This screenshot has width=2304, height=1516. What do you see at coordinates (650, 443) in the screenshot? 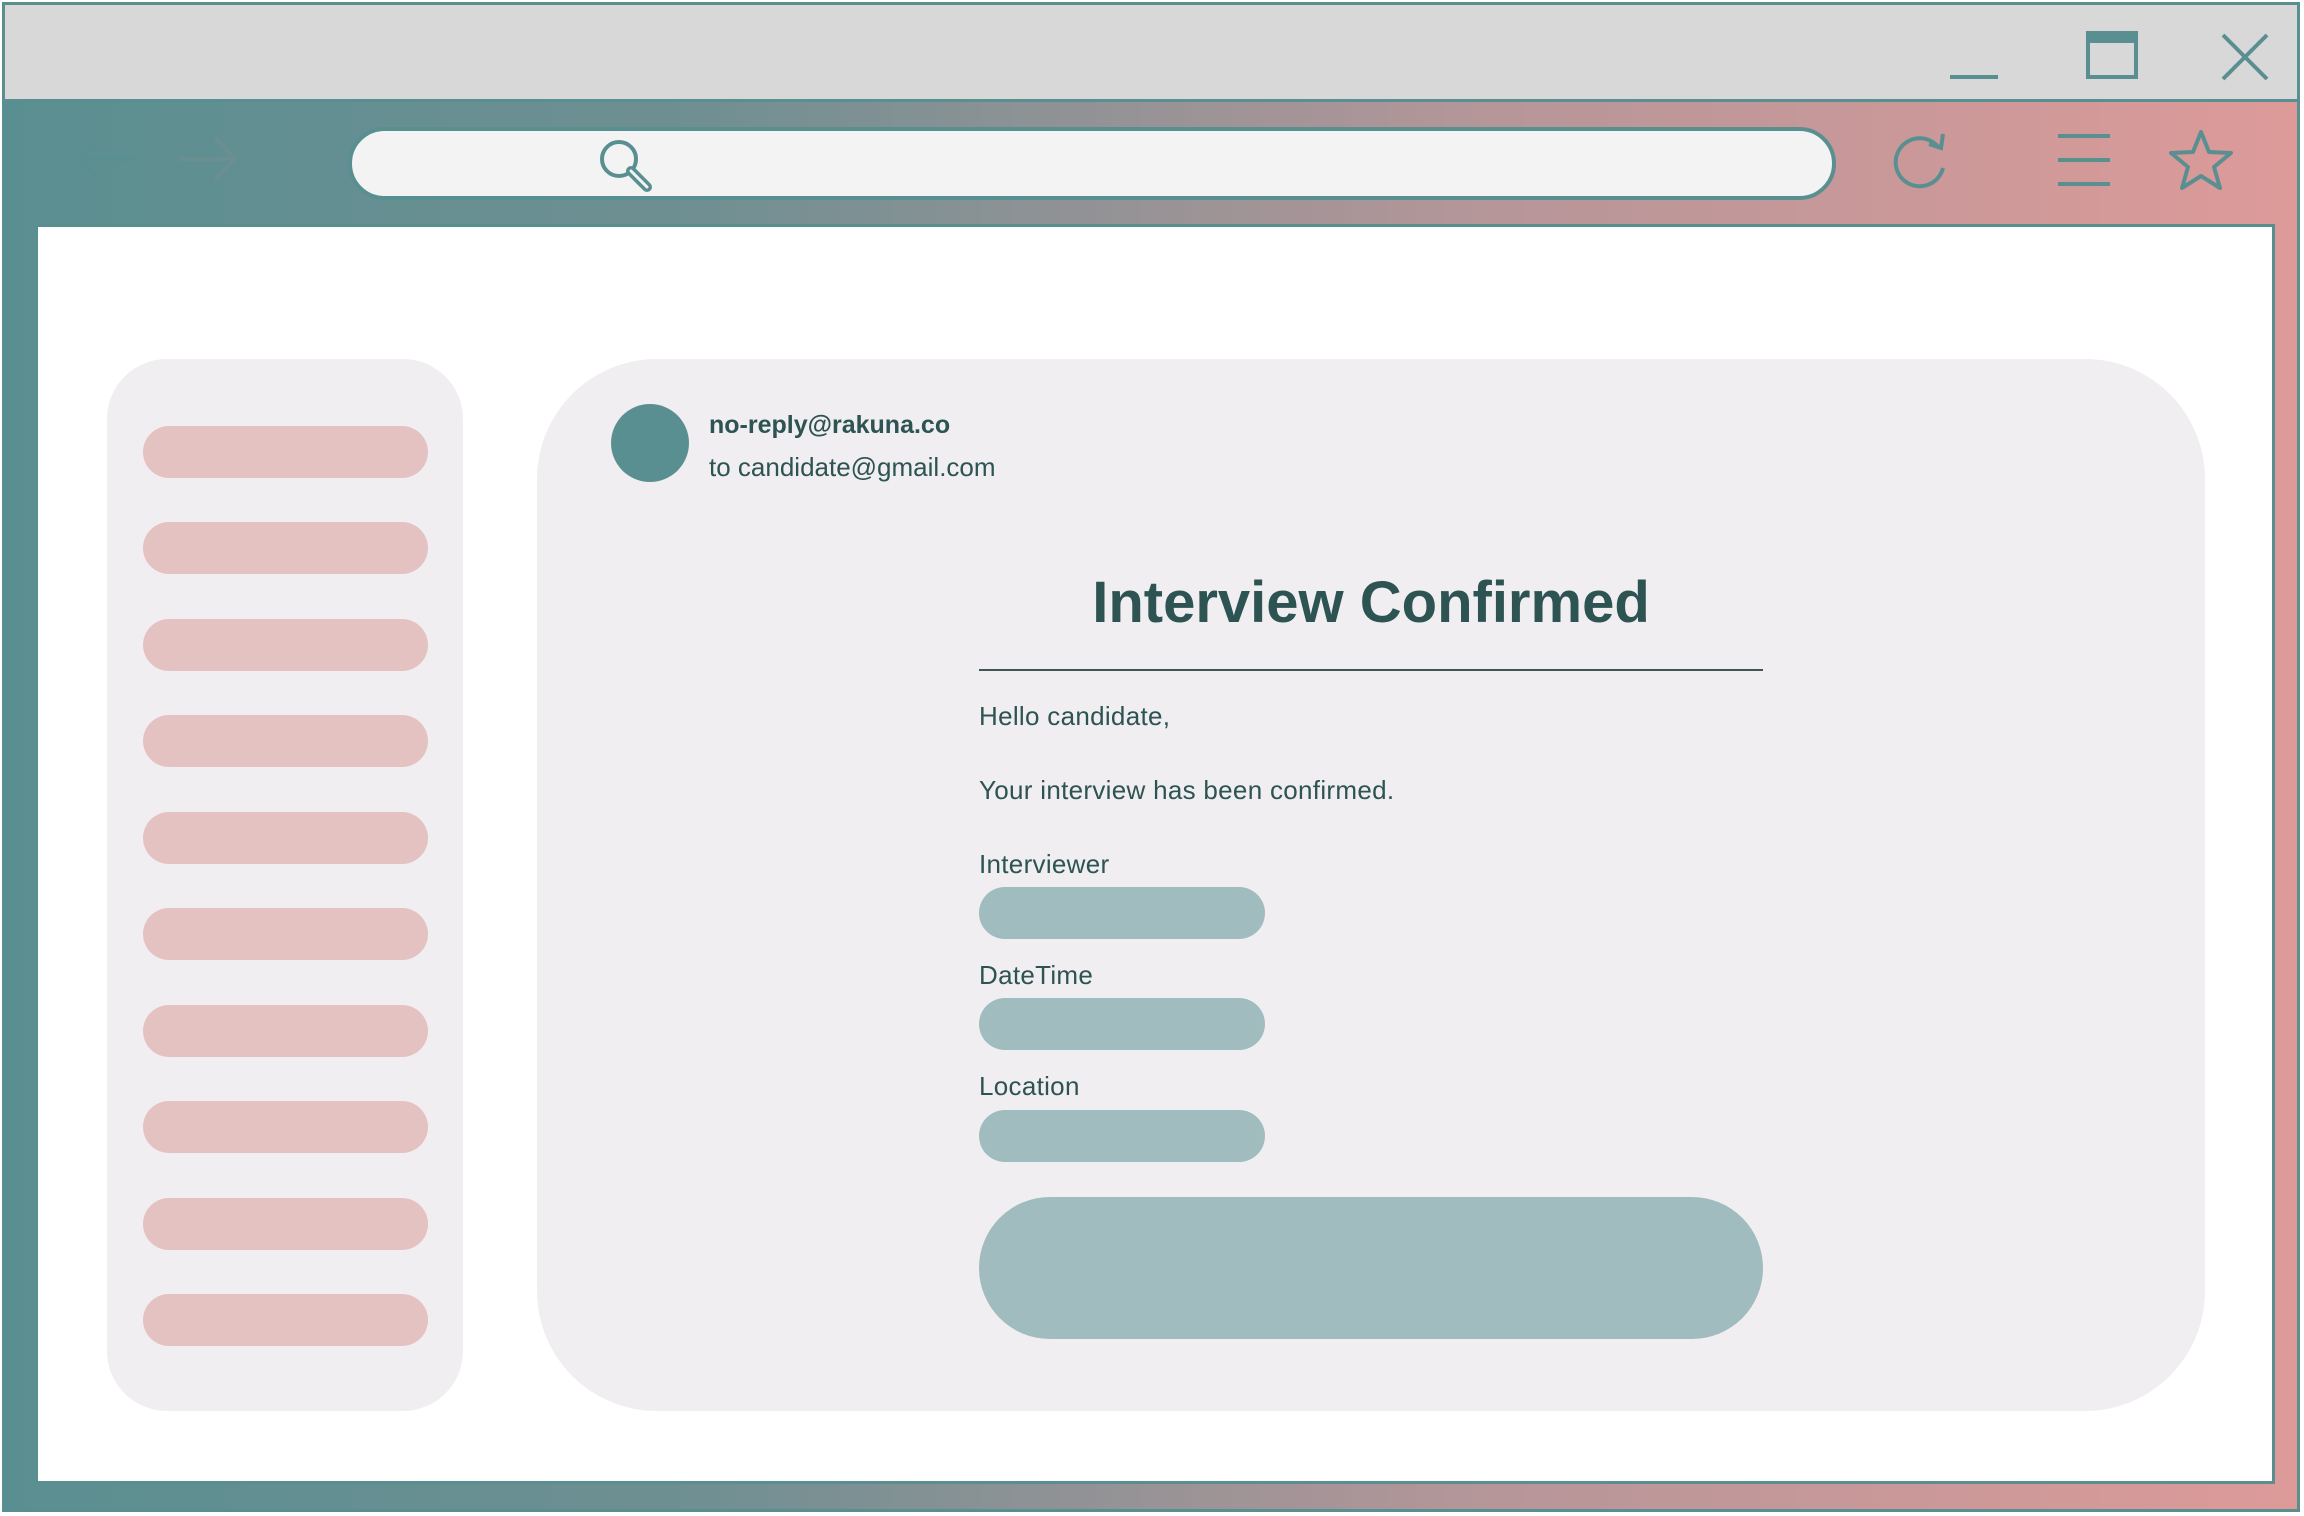
I see `avatar` at bounding box center [650, 443].